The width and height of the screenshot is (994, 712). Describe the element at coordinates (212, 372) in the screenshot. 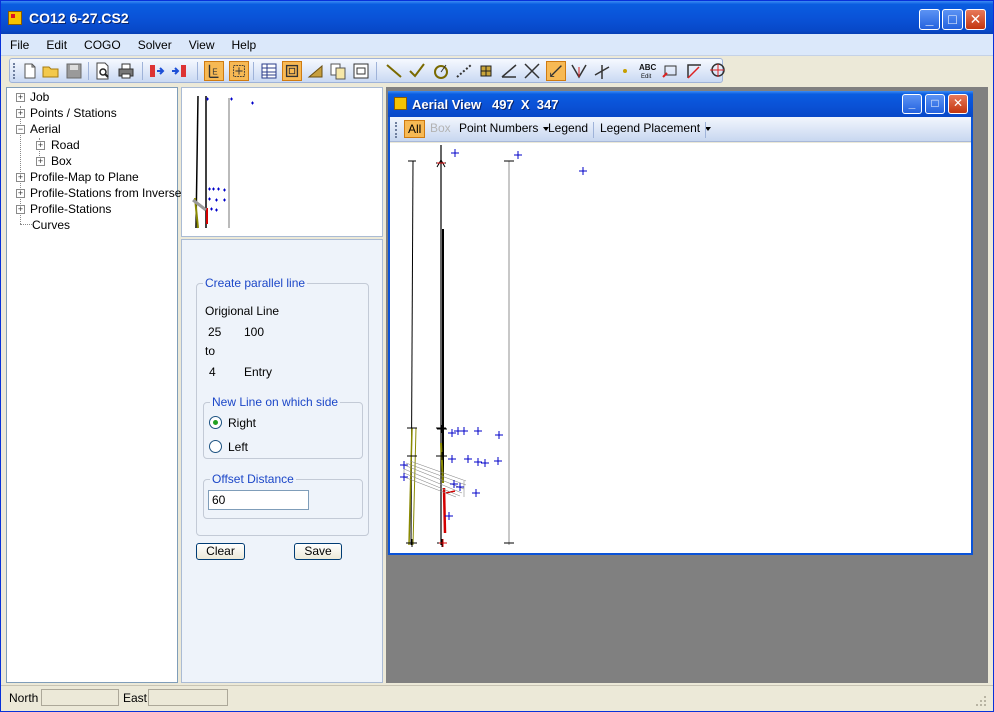

I see `to-point-value: 4` at that location.